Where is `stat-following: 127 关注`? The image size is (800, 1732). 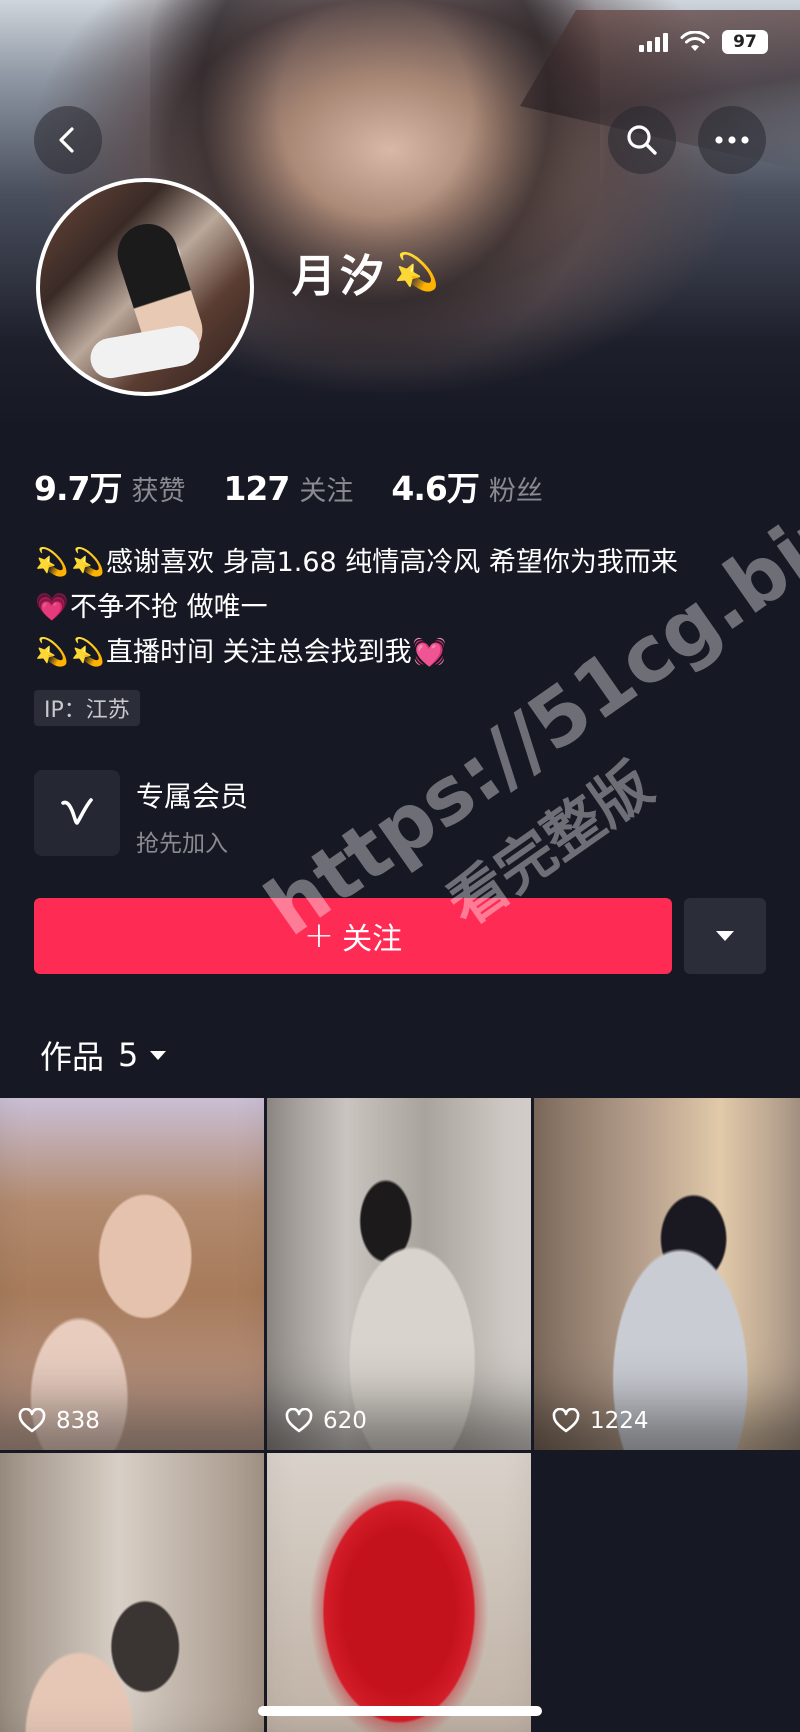
stat-following: 127 关注 is located at coordinates (288, 488).